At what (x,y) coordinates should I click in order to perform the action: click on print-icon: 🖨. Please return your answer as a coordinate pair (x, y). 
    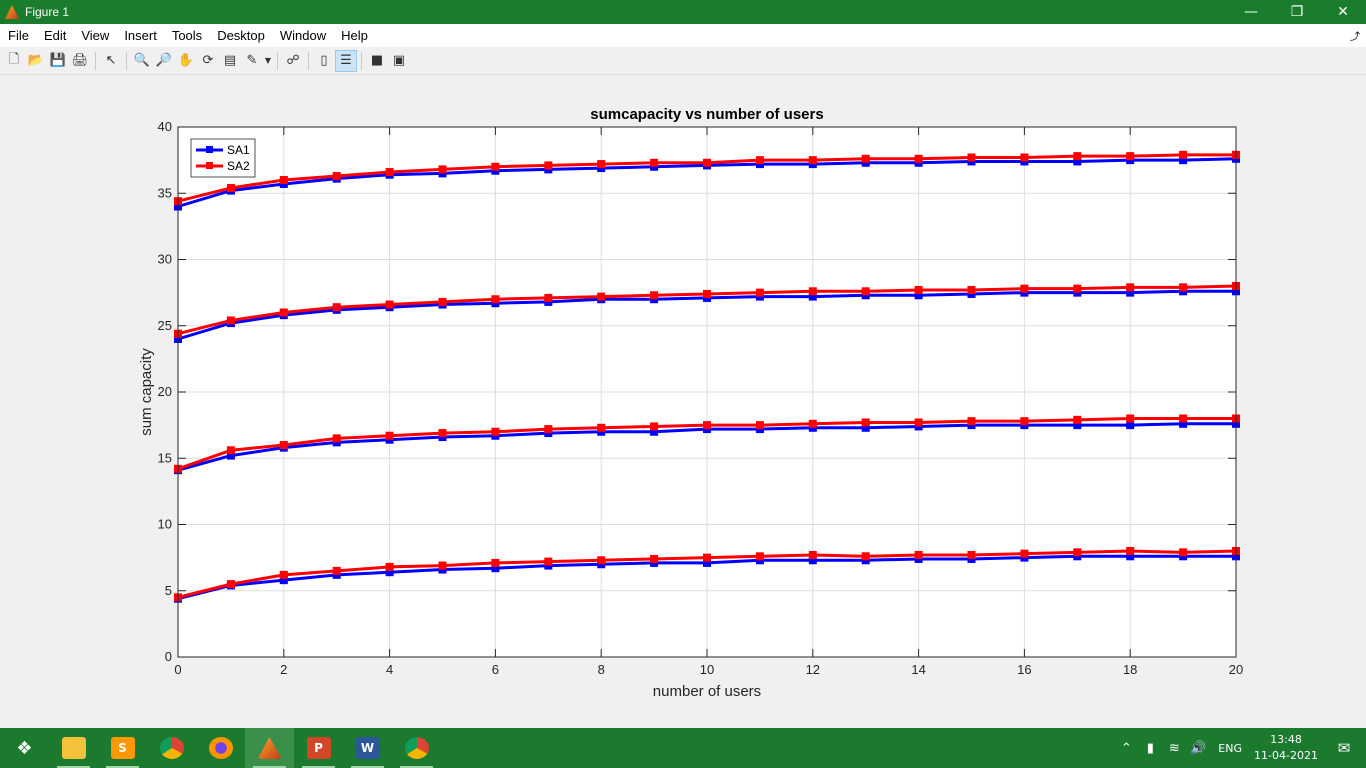
    Looking at the image, I should click on (80, 61).